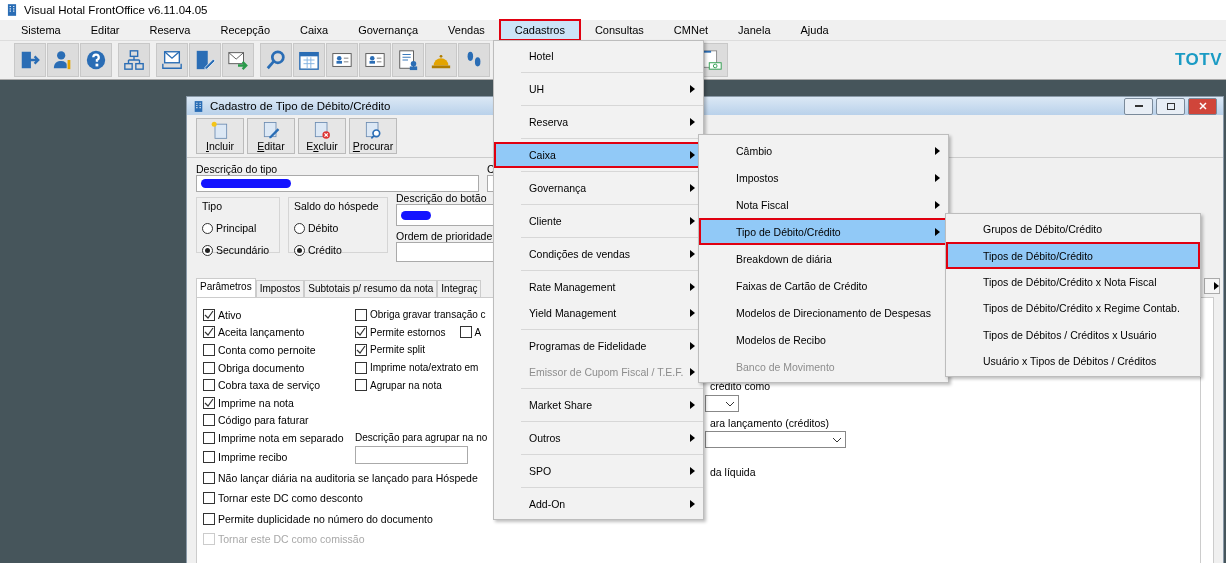 The image size is (1226, 563). I want to click on tab: Subtotais p/ resumo da nota, so click(371, 288).